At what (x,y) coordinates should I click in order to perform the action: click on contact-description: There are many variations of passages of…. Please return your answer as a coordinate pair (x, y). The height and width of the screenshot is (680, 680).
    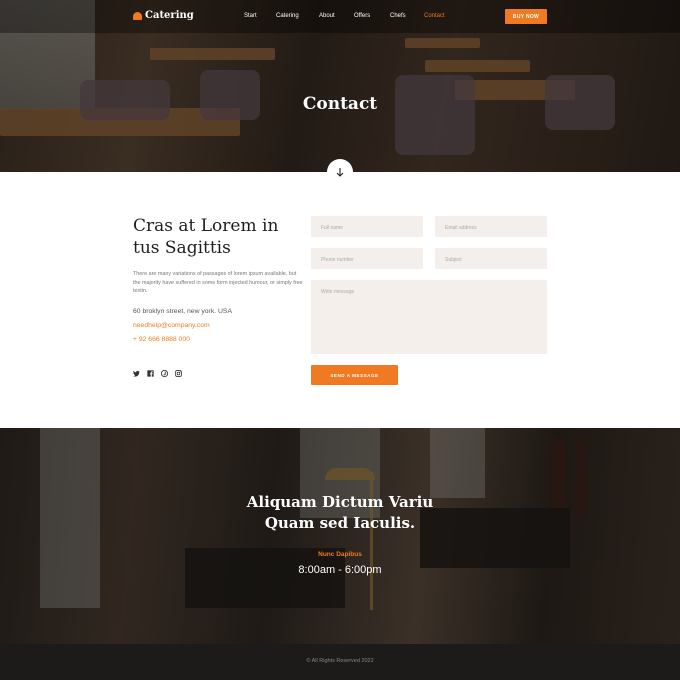
    Looking at the image, I should click on (218, 282).